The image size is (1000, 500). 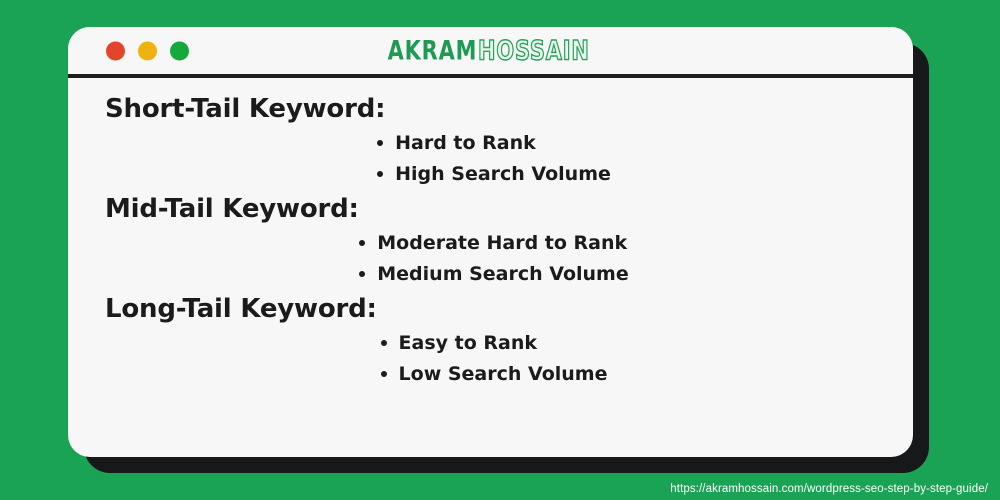 I want to click on close-window-icon, so click(x=115, y=50).